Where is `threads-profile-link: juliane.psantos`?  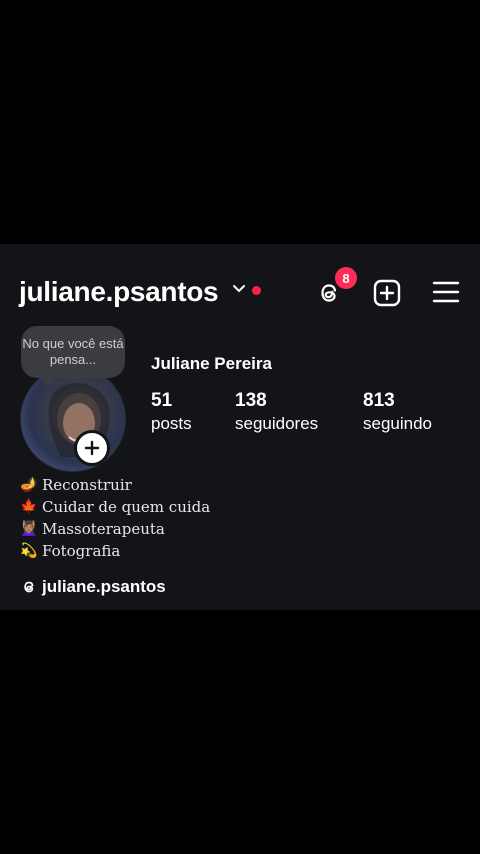 threads-profile-link: juliane.psantos is located at coordinates (93, 587).